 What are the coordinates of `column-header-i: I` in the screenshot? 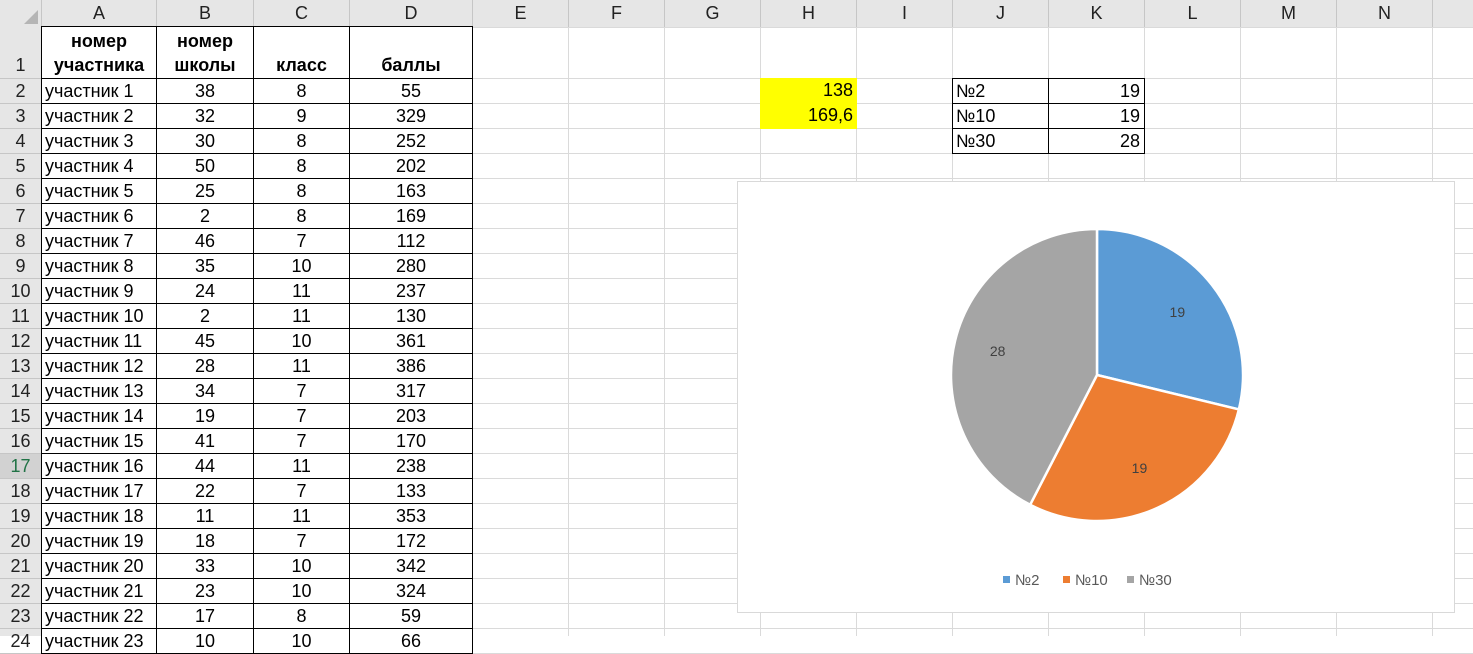 It's located at (905, 13).